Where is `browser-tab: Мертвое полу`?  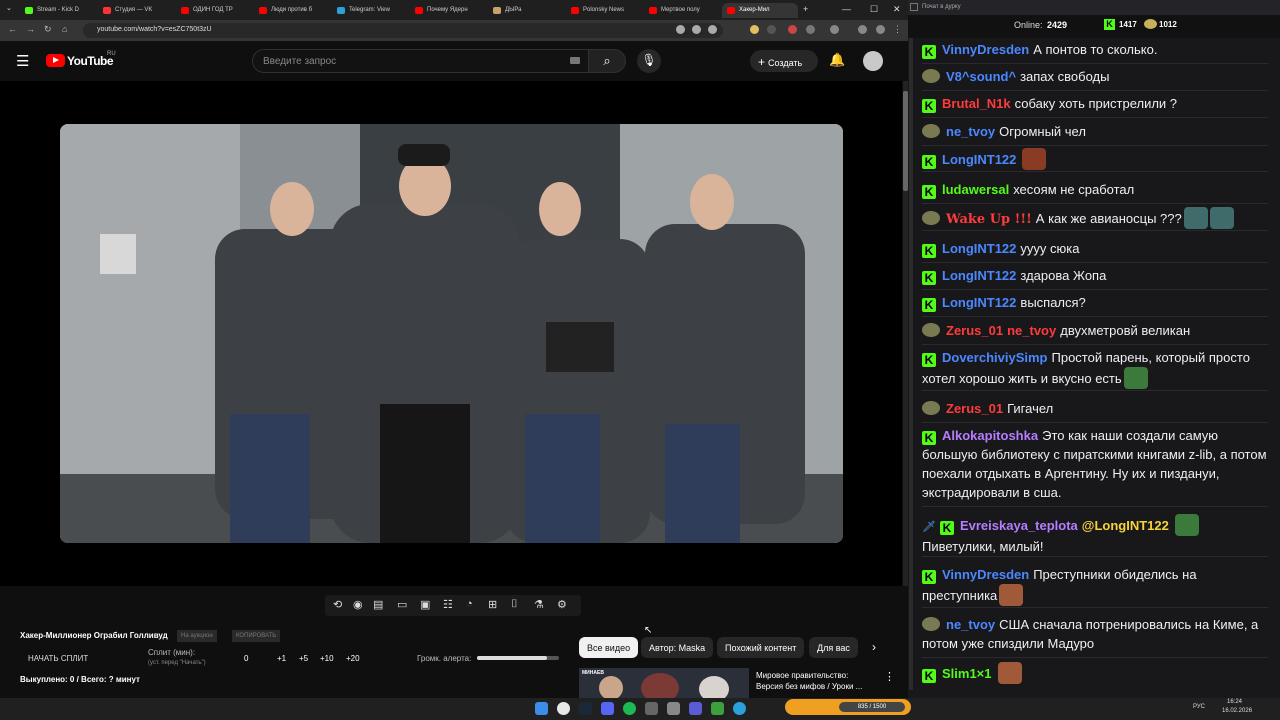
browser-tab: Мертвое полу is located at coordinates (682, 10).